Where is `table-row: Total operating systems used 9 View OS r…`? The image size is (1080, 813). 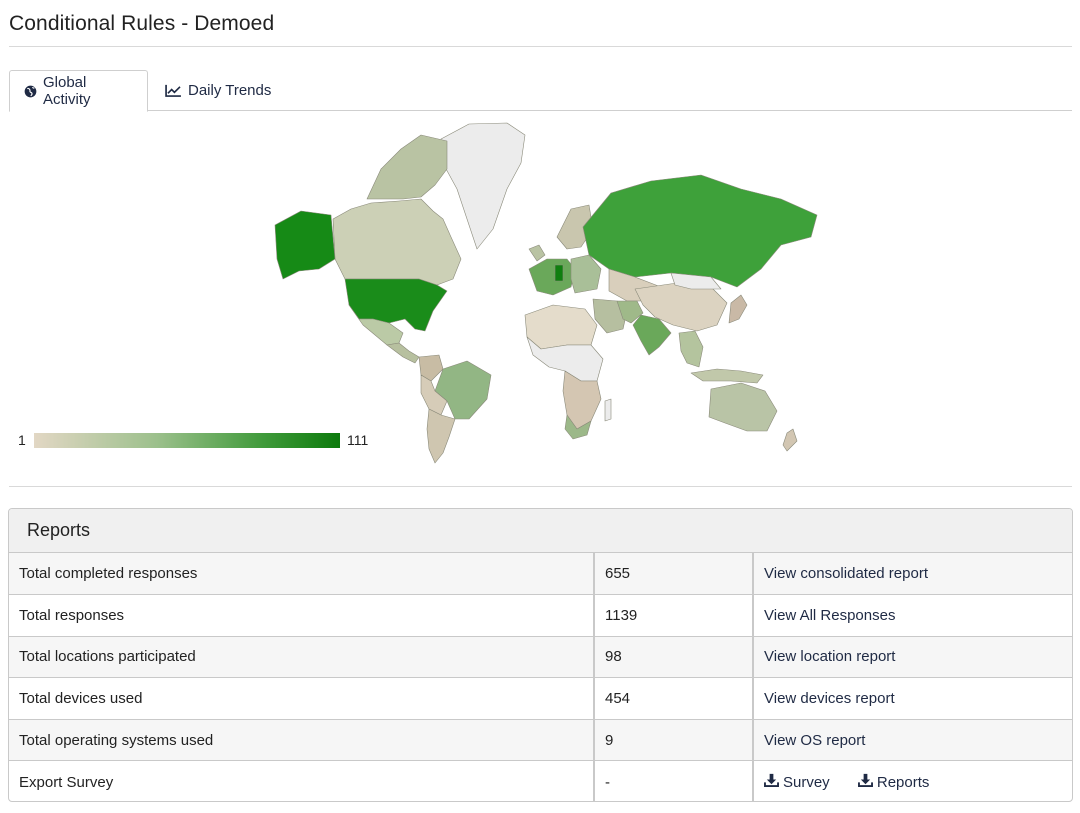
table-row: Total operating systems used 9 View OS r… is located at coordinates (540, 740).